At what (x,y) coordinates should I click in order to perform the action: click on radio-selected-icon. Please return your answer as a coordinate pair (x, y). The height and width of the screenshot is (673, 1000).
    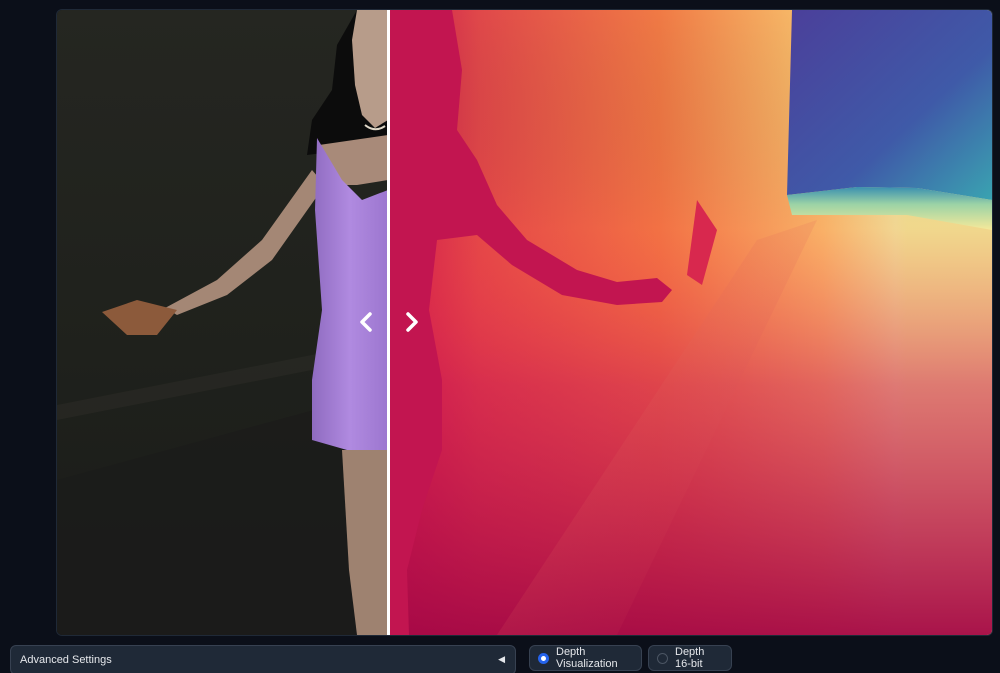
    Looking at the image, I should click on (543, 658).